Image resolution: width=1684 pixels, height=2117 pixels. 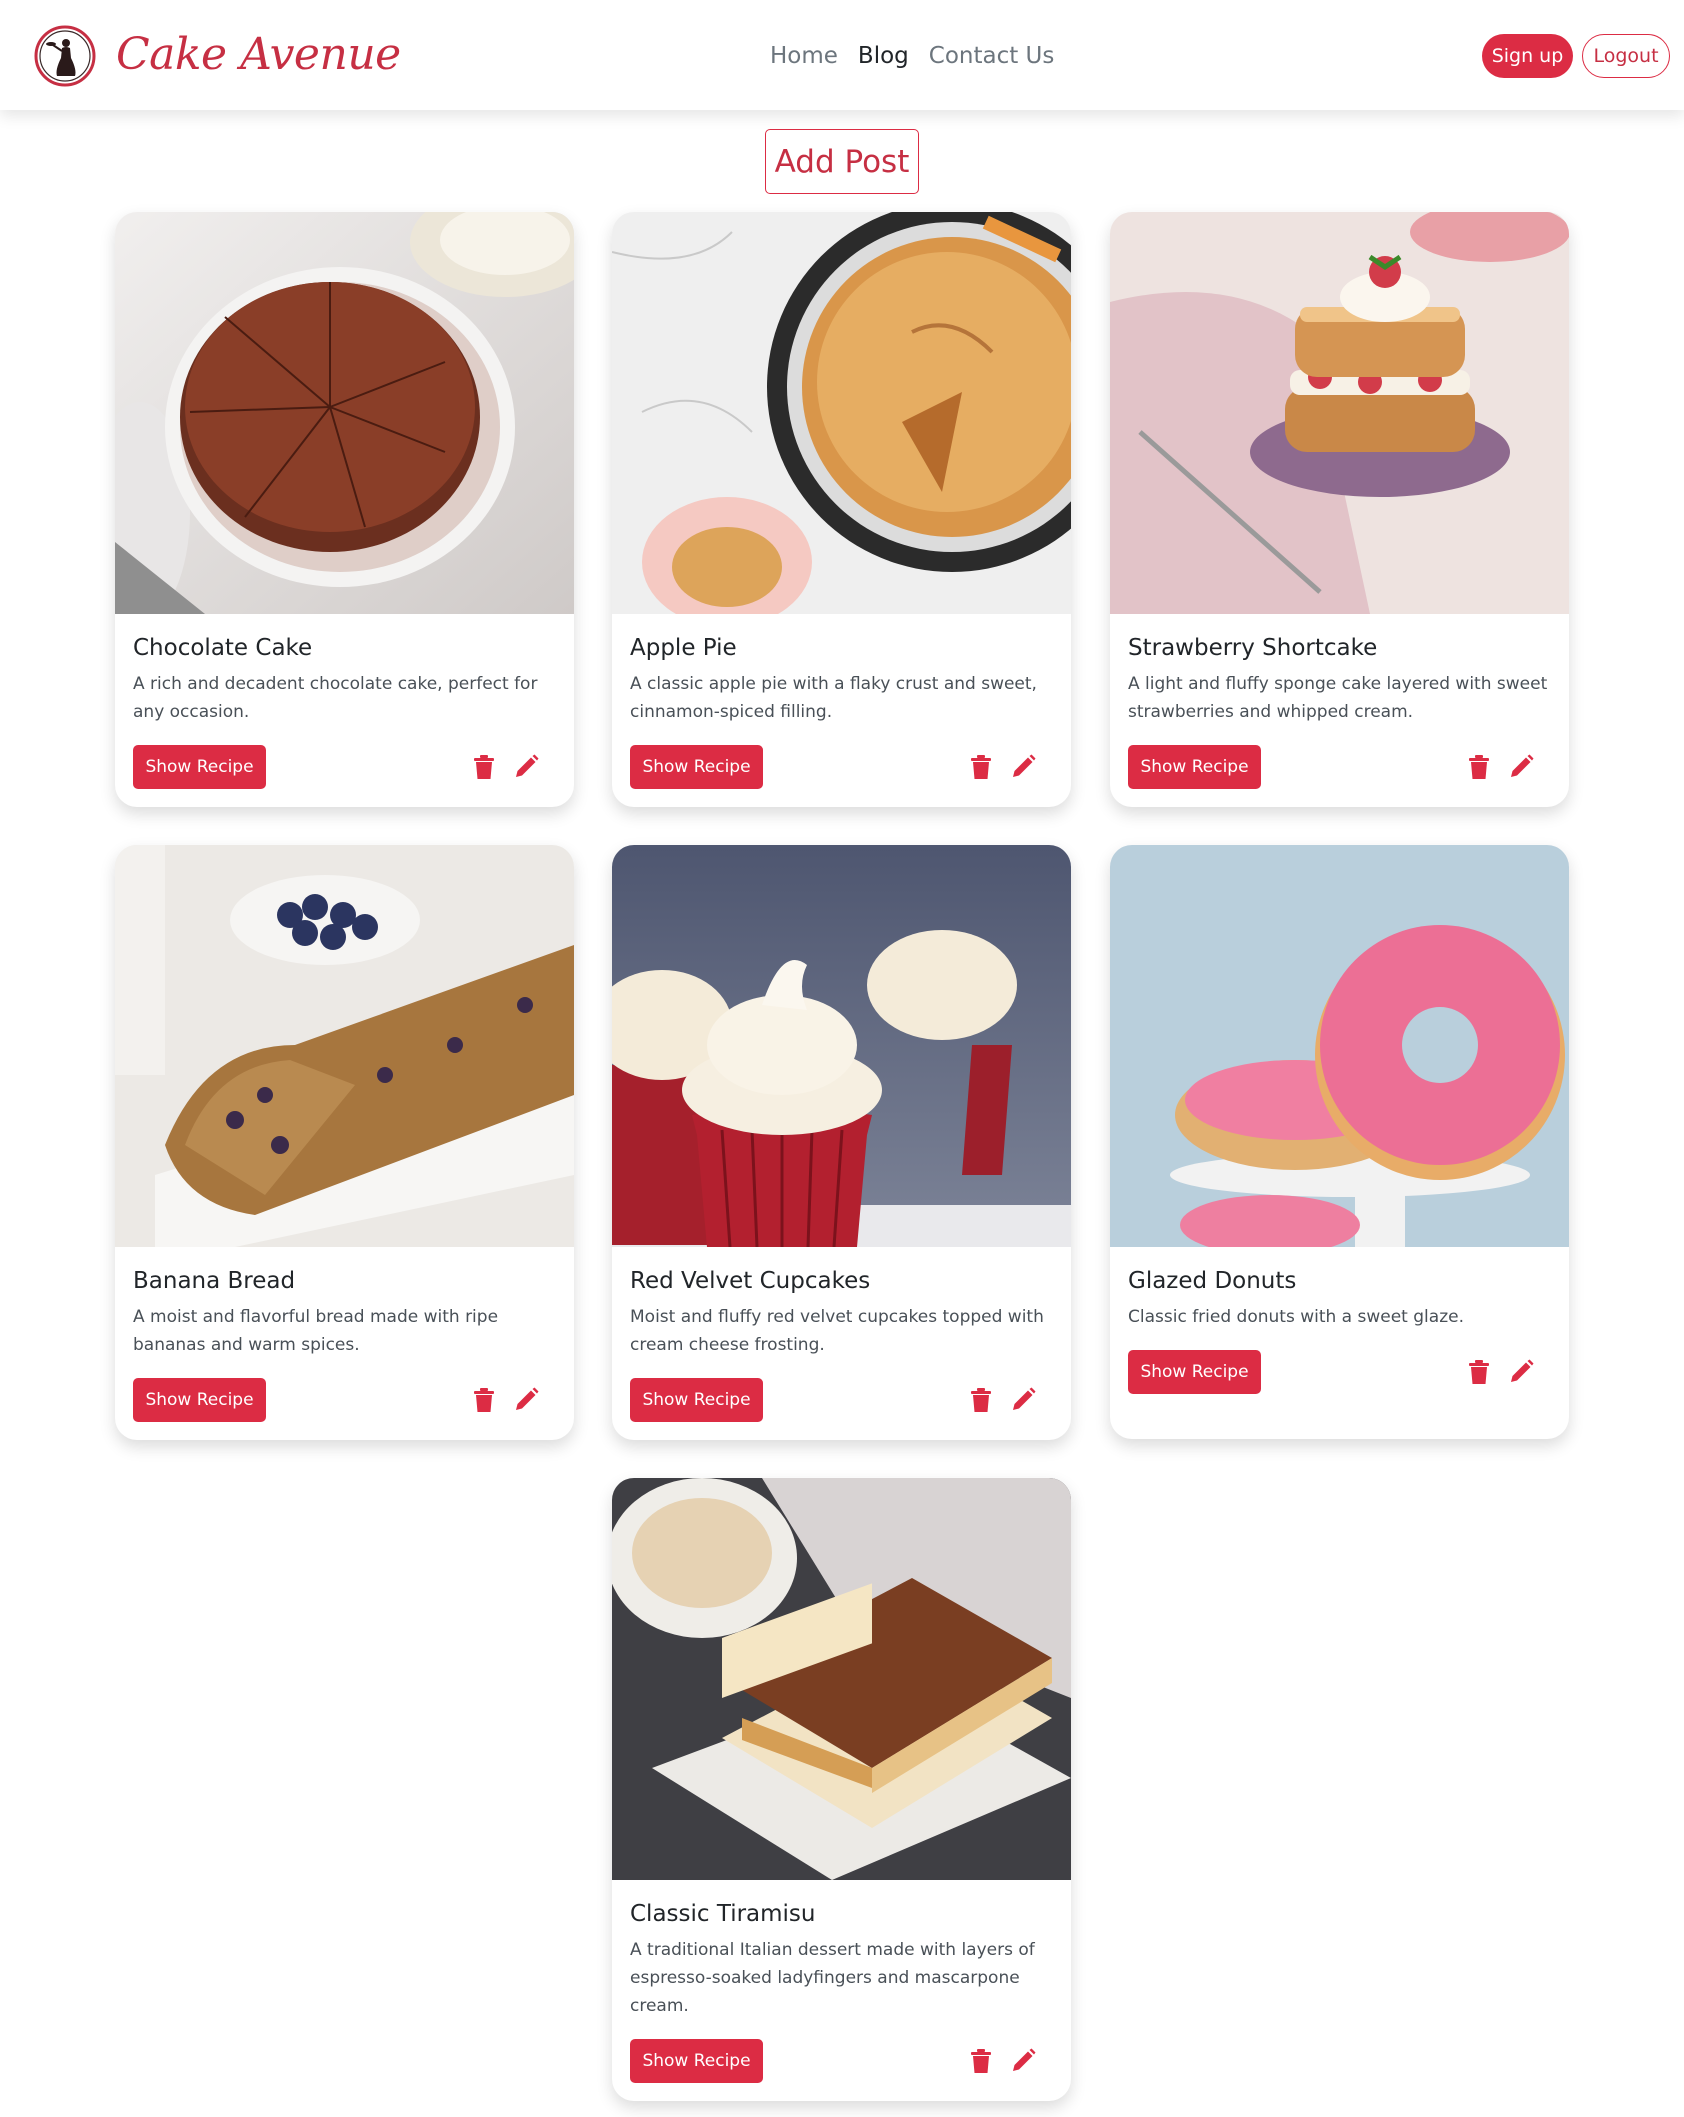 I want to click on apple-pie-image, so click(x=841, y=413).